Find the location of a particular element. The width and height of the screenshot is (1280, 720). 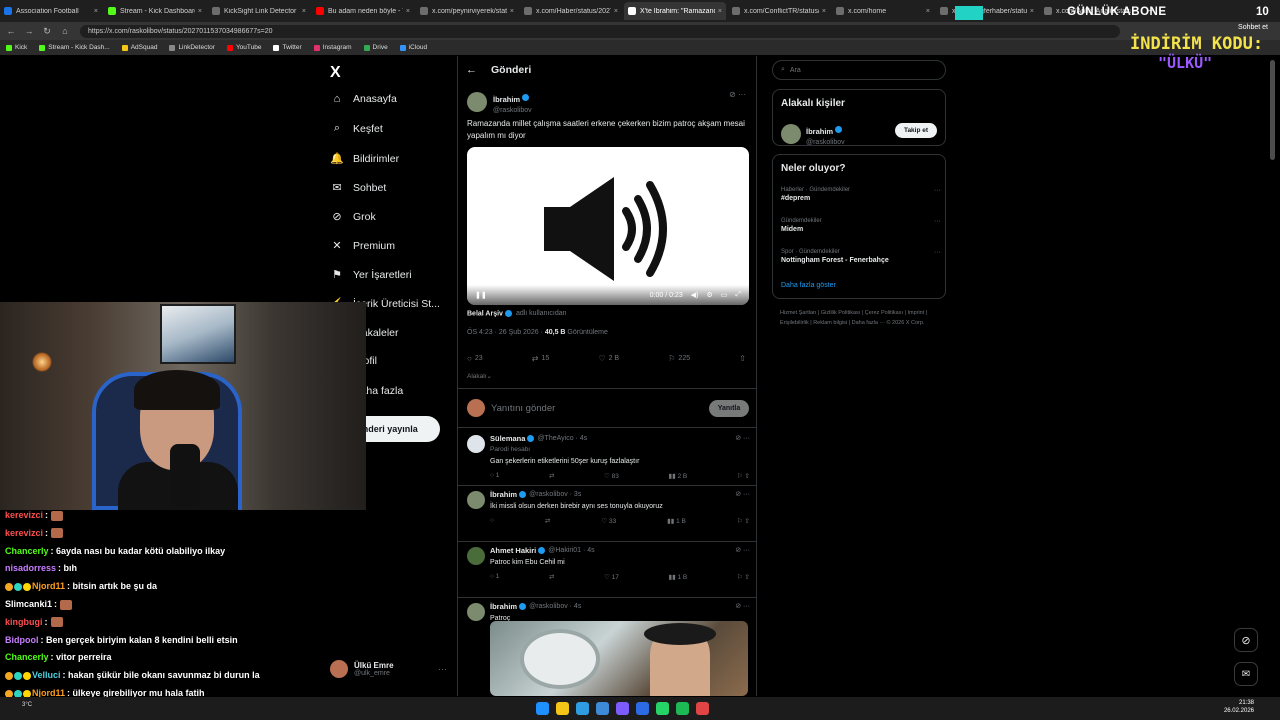

like-action: ♡ 2 B is located at coordinates (608, 358).